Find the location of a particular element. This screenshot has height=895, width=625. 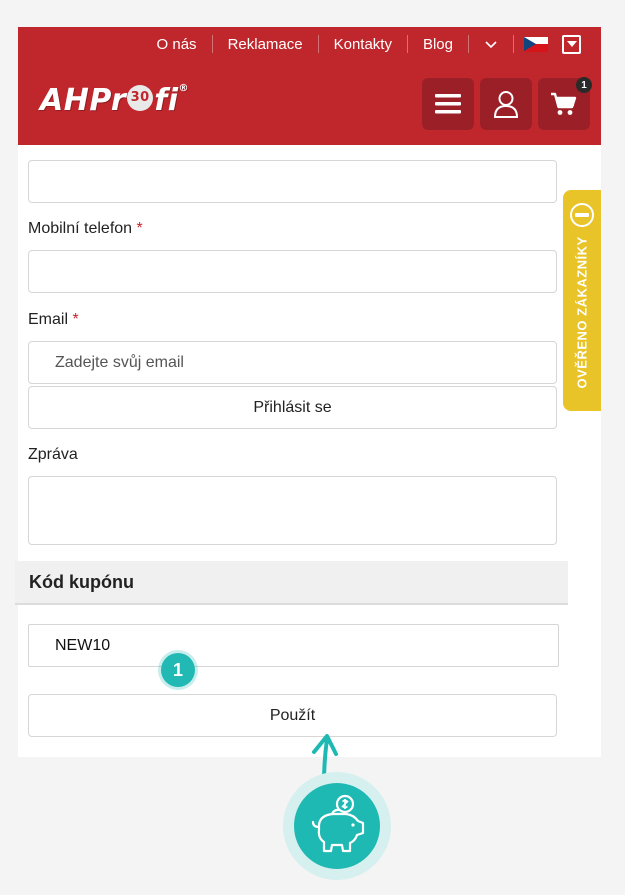

site-logo: AHPr 30 fi® is located at coordinates (115, 100).